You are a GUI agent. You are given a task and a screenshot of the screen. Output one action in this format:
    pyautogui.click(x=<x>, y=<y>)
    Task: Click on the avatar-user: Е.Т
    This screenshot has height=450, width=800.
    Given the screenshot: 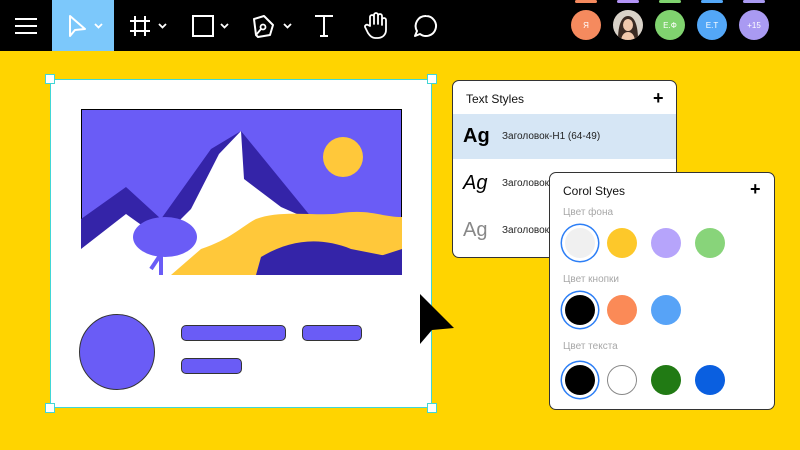 What is the action you would take?
    pyautogui.click(x=712, y=25)
    